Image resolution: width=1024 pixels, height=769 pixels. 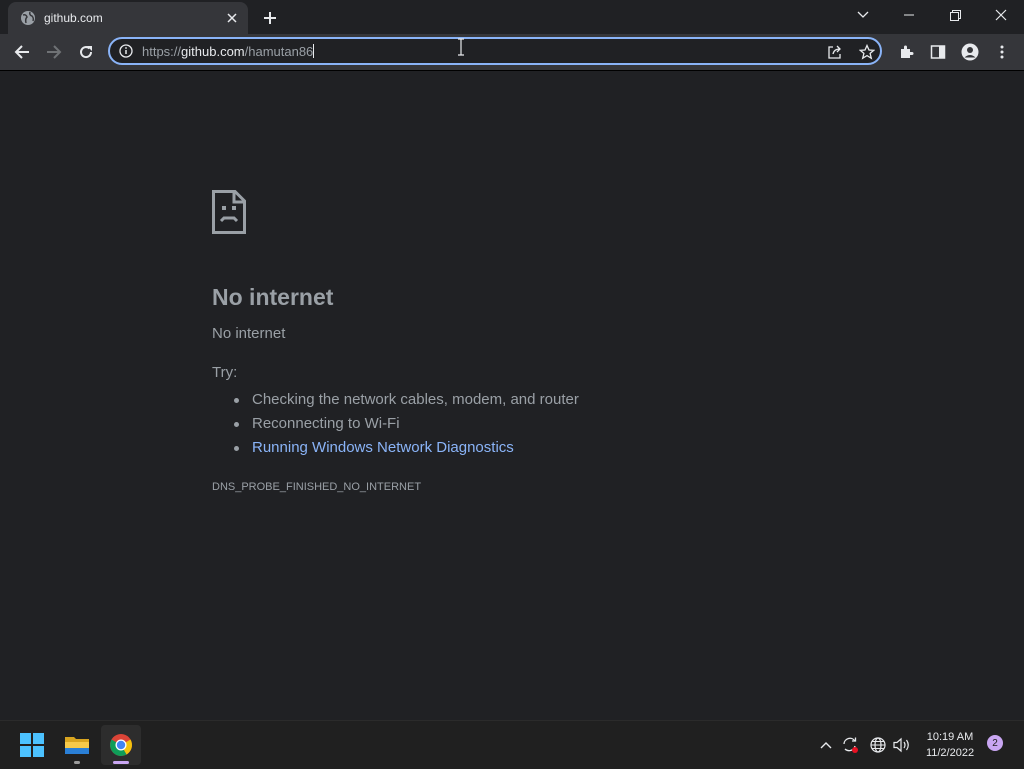 What do you see at coordinates (950, 737) in the screenshot?
I see `clock-time: 10:19 AM` at bounding box center [950, 737].